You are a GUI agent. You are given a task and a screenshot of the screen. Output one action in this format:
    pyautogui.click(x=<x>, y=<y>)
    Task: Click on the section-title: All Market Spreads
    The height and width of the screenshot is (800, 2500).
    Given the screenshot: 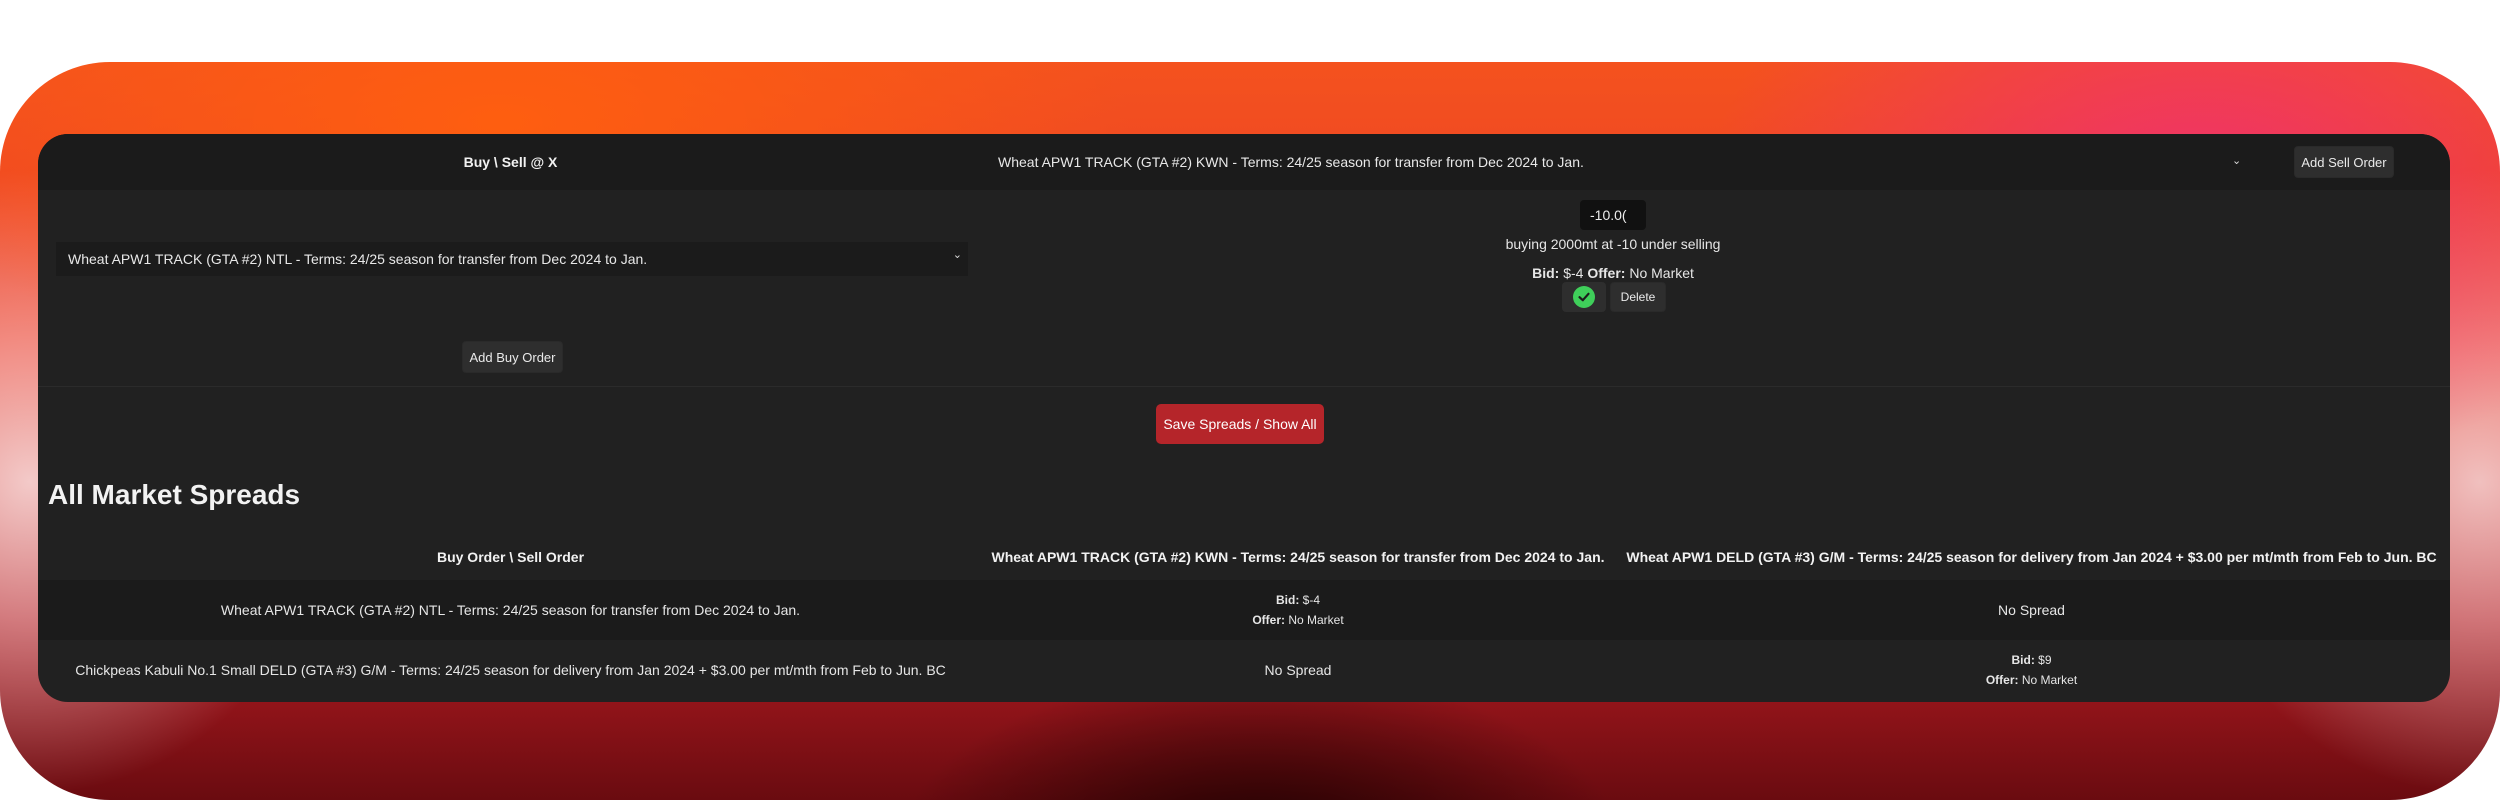 What is the action you would take?
    pyautogui.click(x=174, y=494)
    